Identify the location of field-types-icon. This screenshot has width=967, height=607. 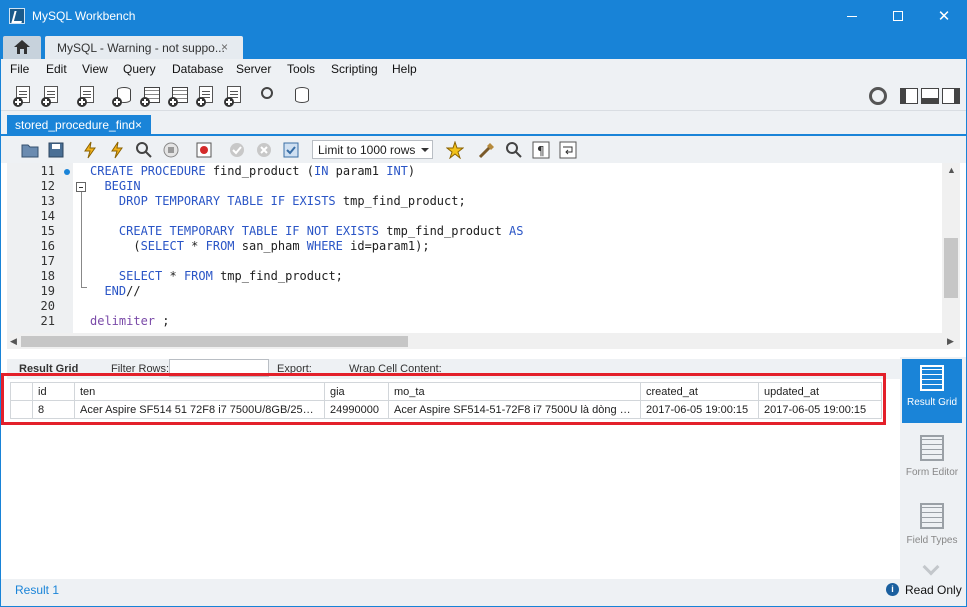
(932, 516).